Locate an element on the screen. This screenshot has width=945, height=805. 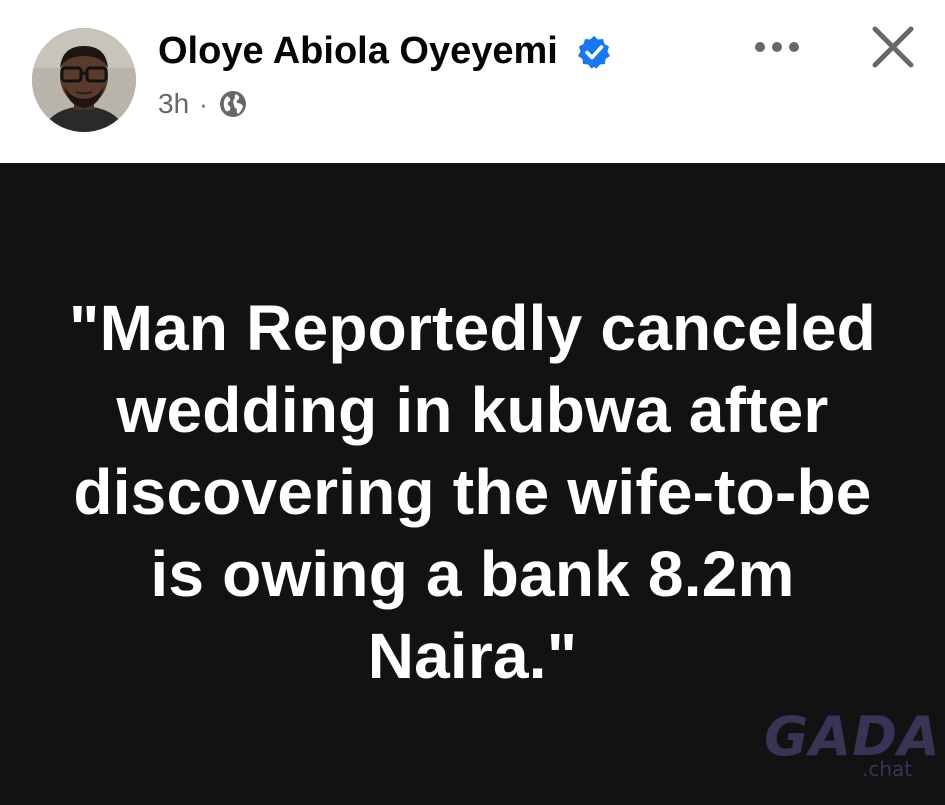
close-button is located at coordinates (893, 47).